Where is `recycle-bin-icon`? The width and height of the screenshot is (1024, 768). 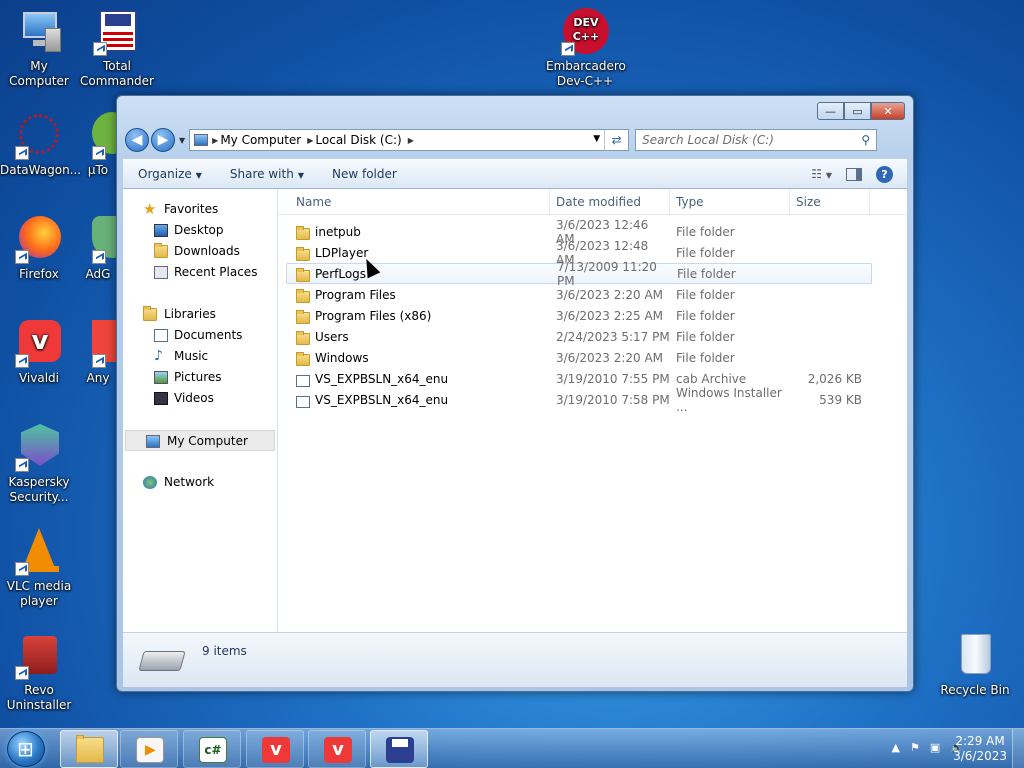 recycle-bin-icon is located at coordinates (975, 656).